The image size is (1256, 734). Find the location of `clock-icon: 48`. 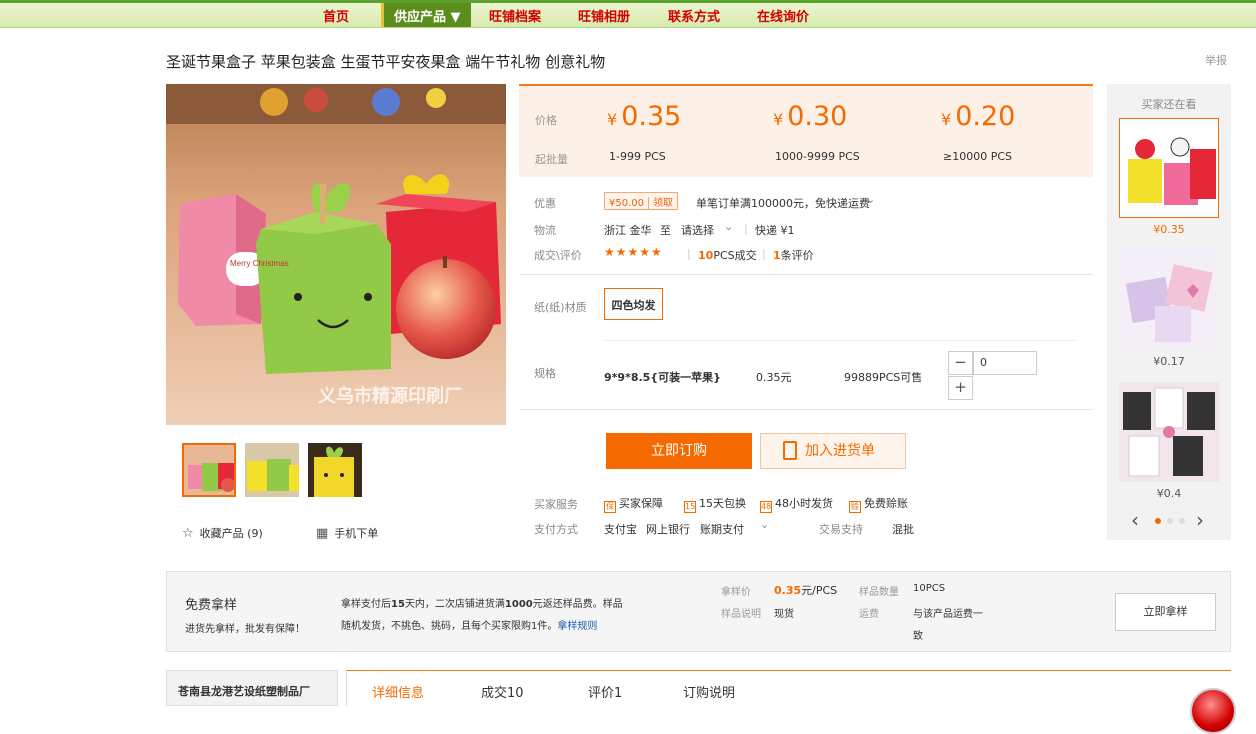

clock-icon: 48 is located at coordinates (766, 507).